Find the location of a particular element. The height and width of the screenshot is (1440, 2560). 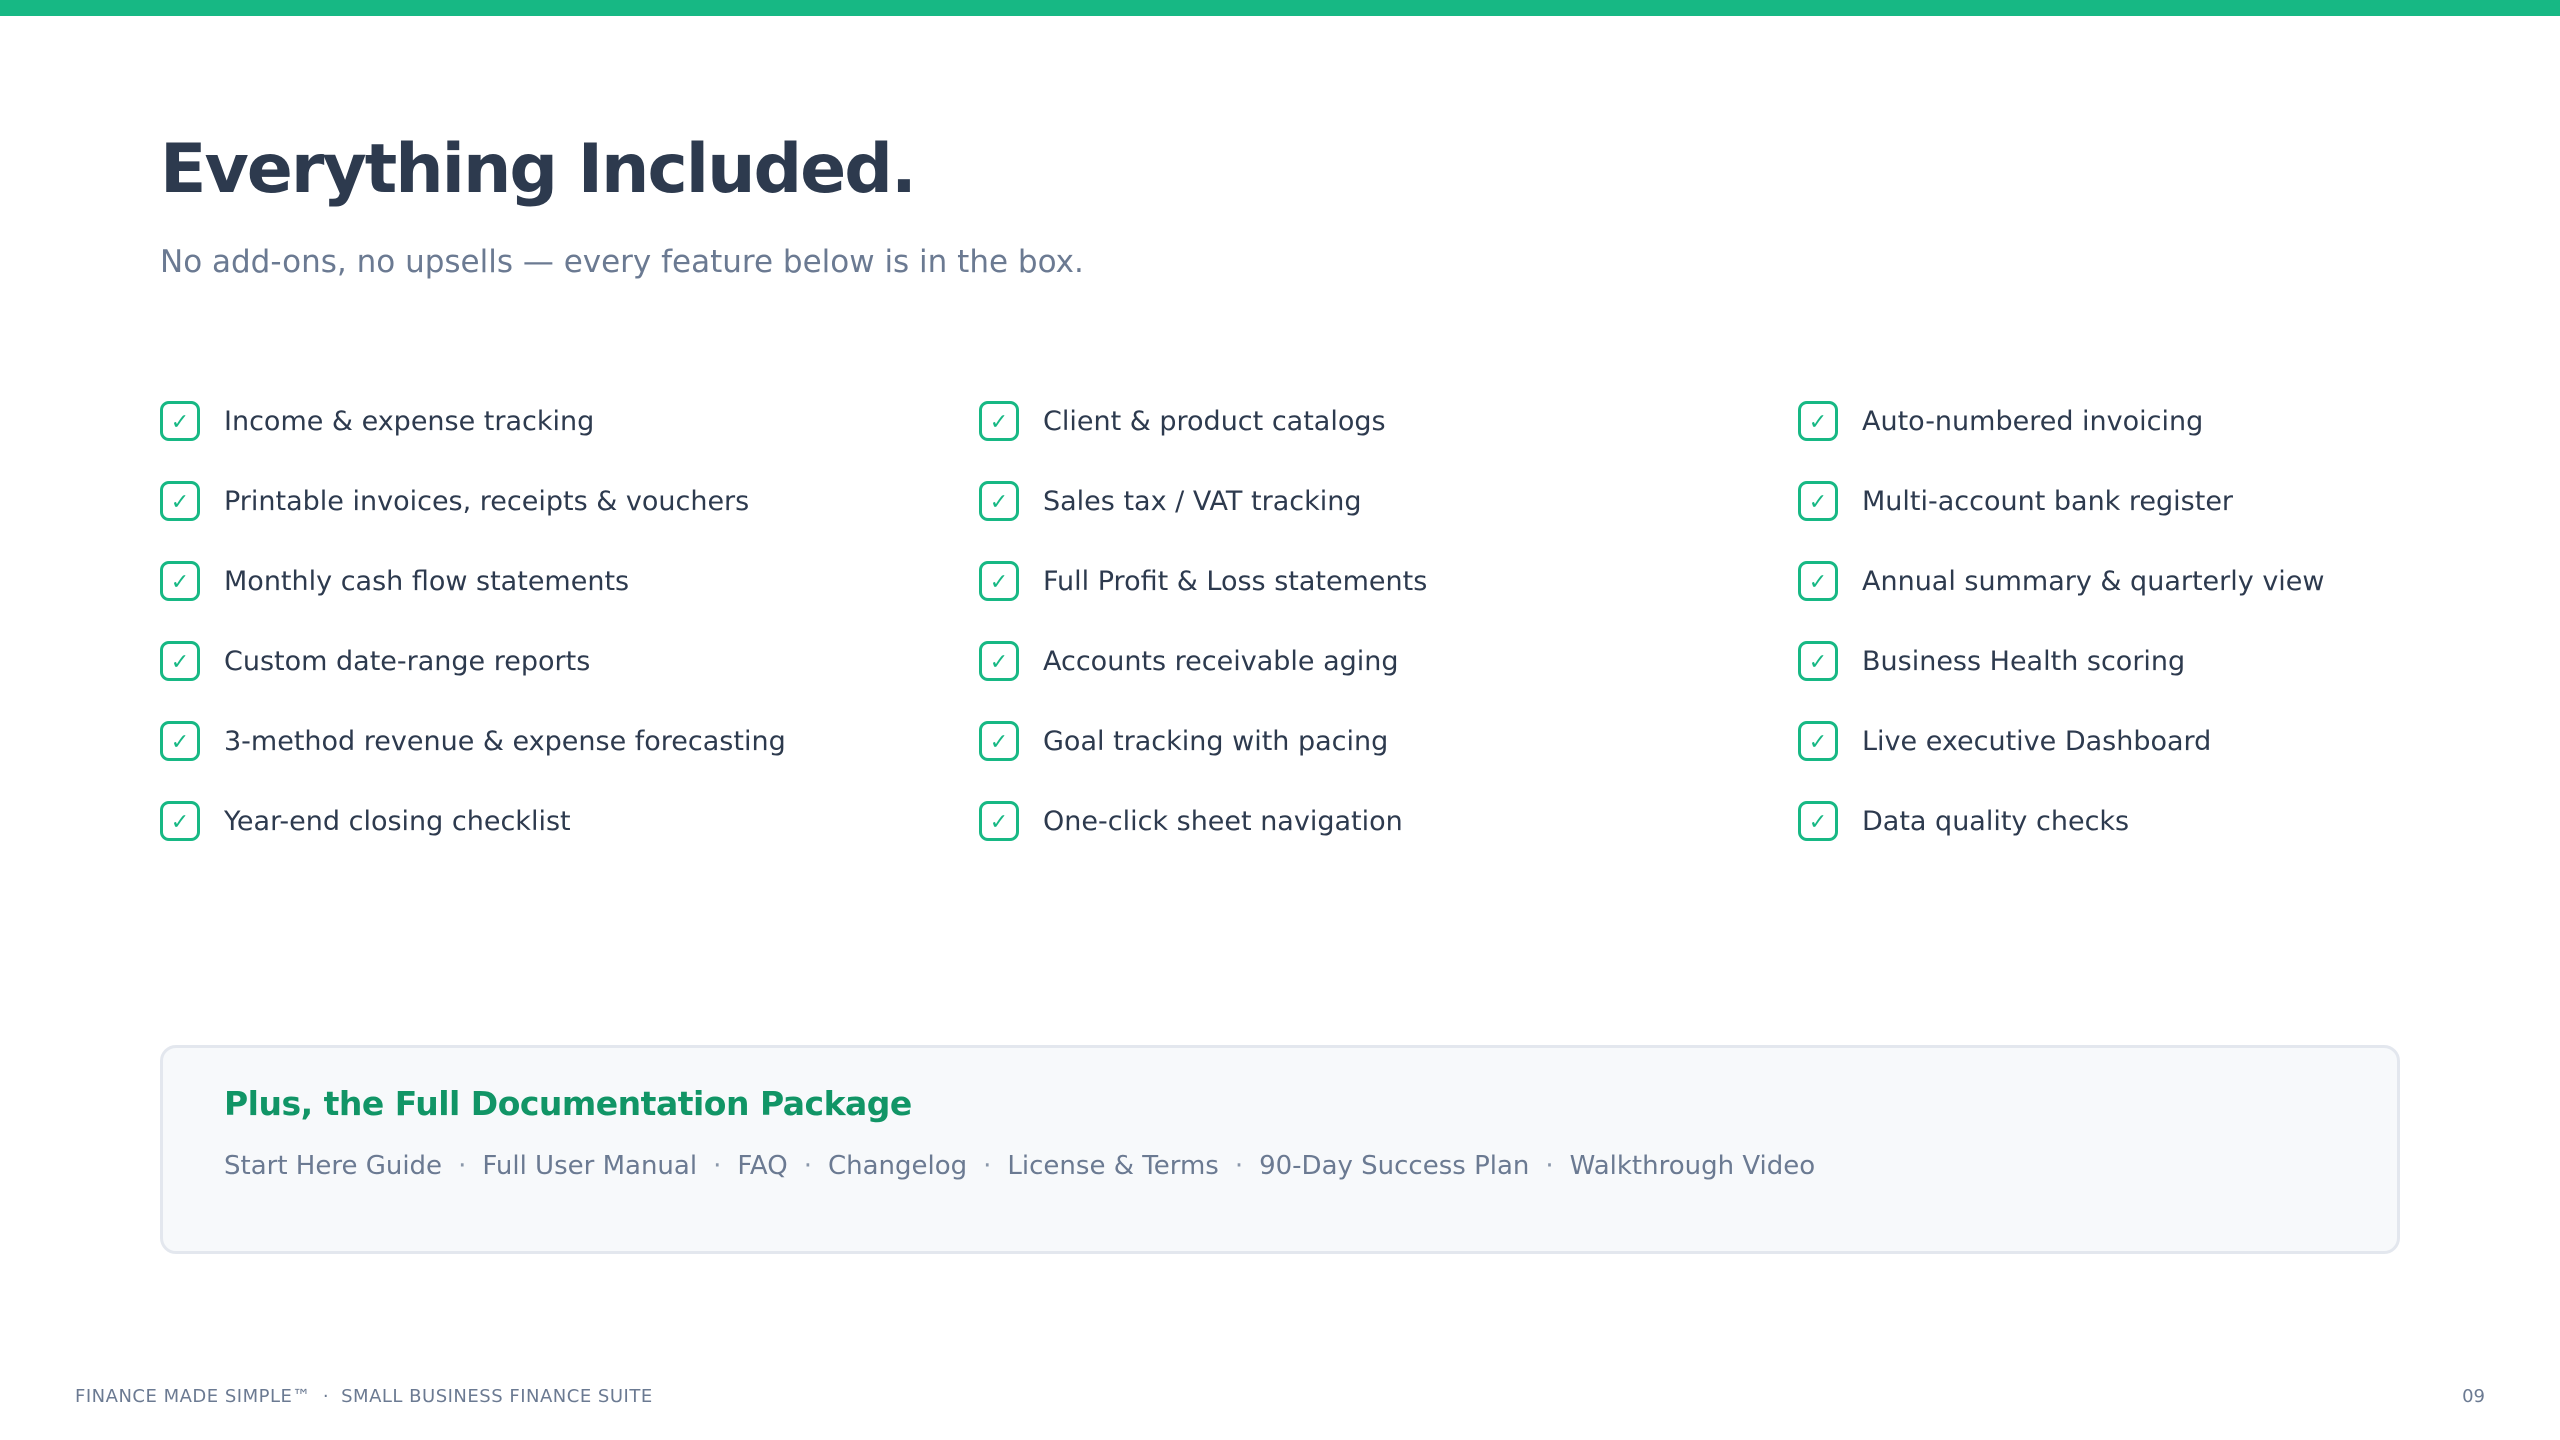

feature-item: ✓ Auto-numbered invoicing is located at coordinates (2099, 421).